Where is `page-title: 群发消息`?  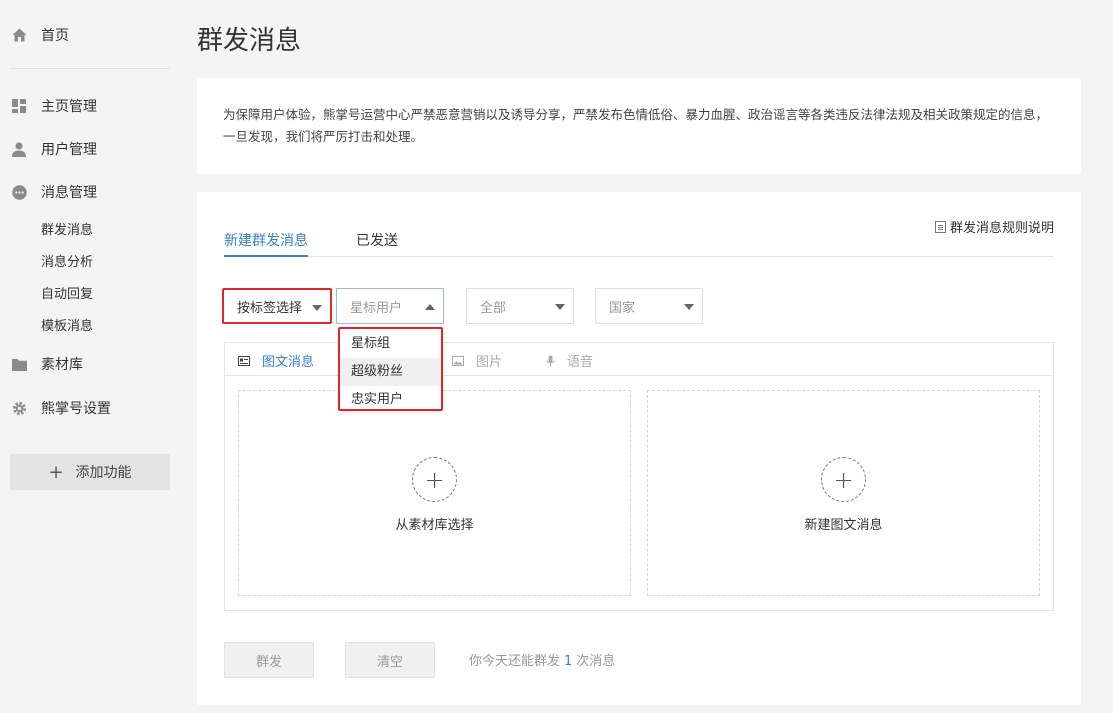 page-title: 群发消息 is located at coordinates (249, 41).